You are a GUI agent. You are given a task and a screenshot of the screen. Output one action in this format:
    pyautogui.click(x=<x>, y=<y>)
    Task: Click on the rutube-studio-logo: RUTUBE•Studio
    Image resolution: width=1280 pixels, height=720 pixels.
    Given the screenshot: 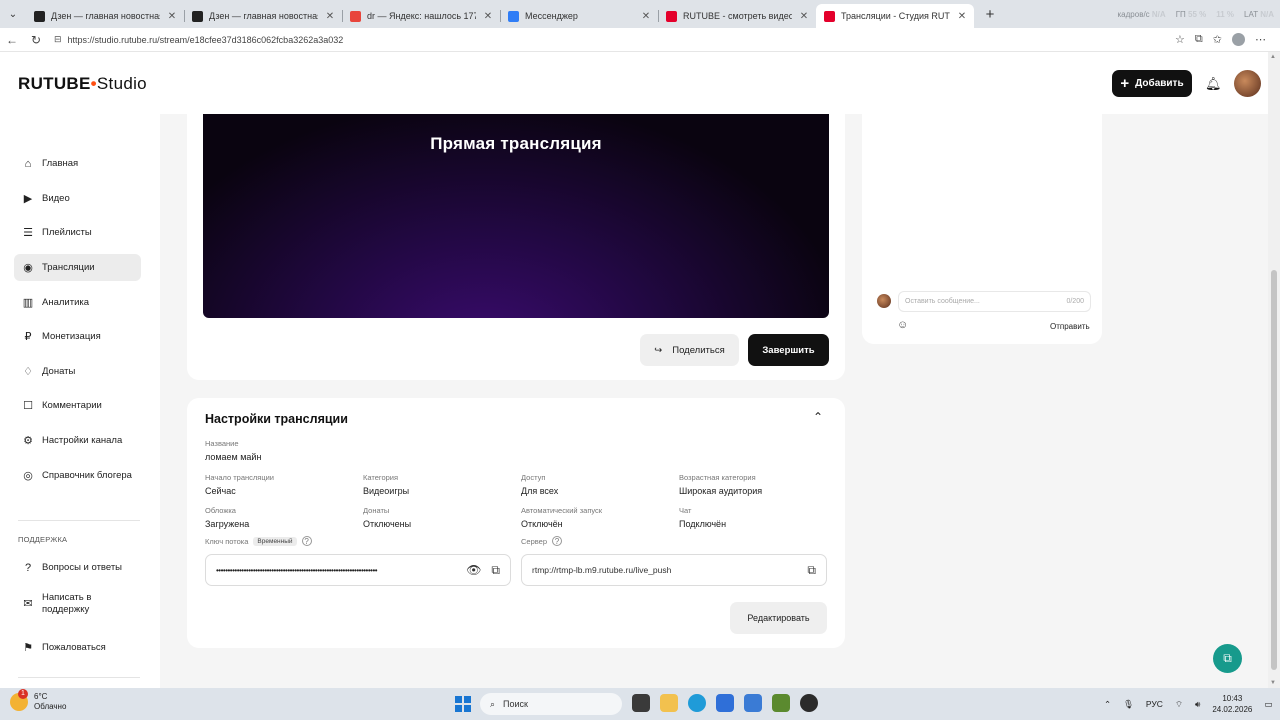 What is the action you would take?
    pyautogui.click(x=82, y=84)
    